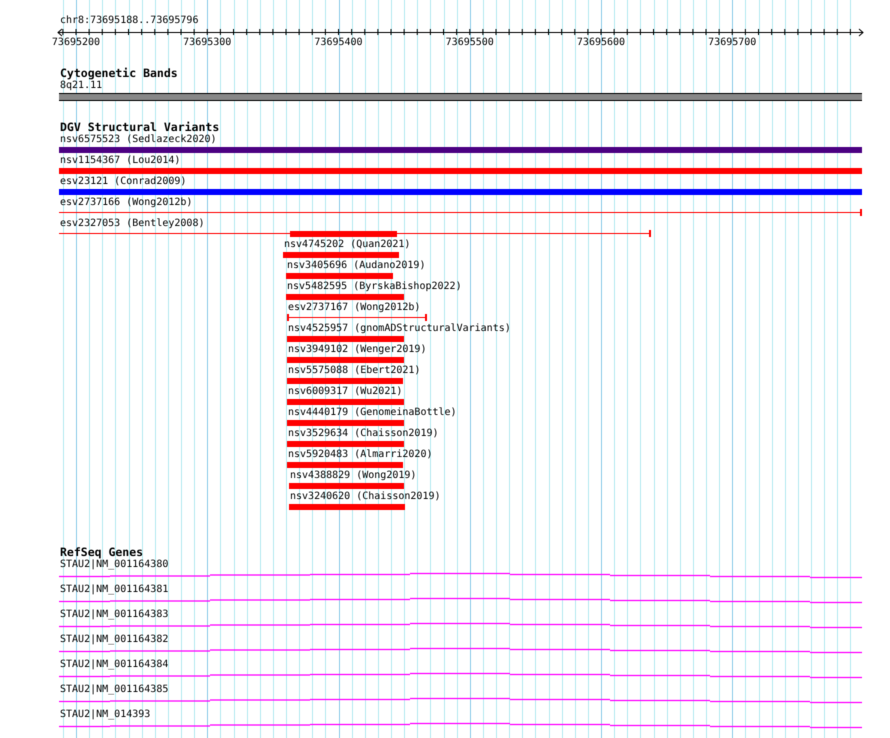 The height and width of the screenshot is (738, 890). I want to click on variant-label: nsv4745202 (Quan2021), so click(347, 245).